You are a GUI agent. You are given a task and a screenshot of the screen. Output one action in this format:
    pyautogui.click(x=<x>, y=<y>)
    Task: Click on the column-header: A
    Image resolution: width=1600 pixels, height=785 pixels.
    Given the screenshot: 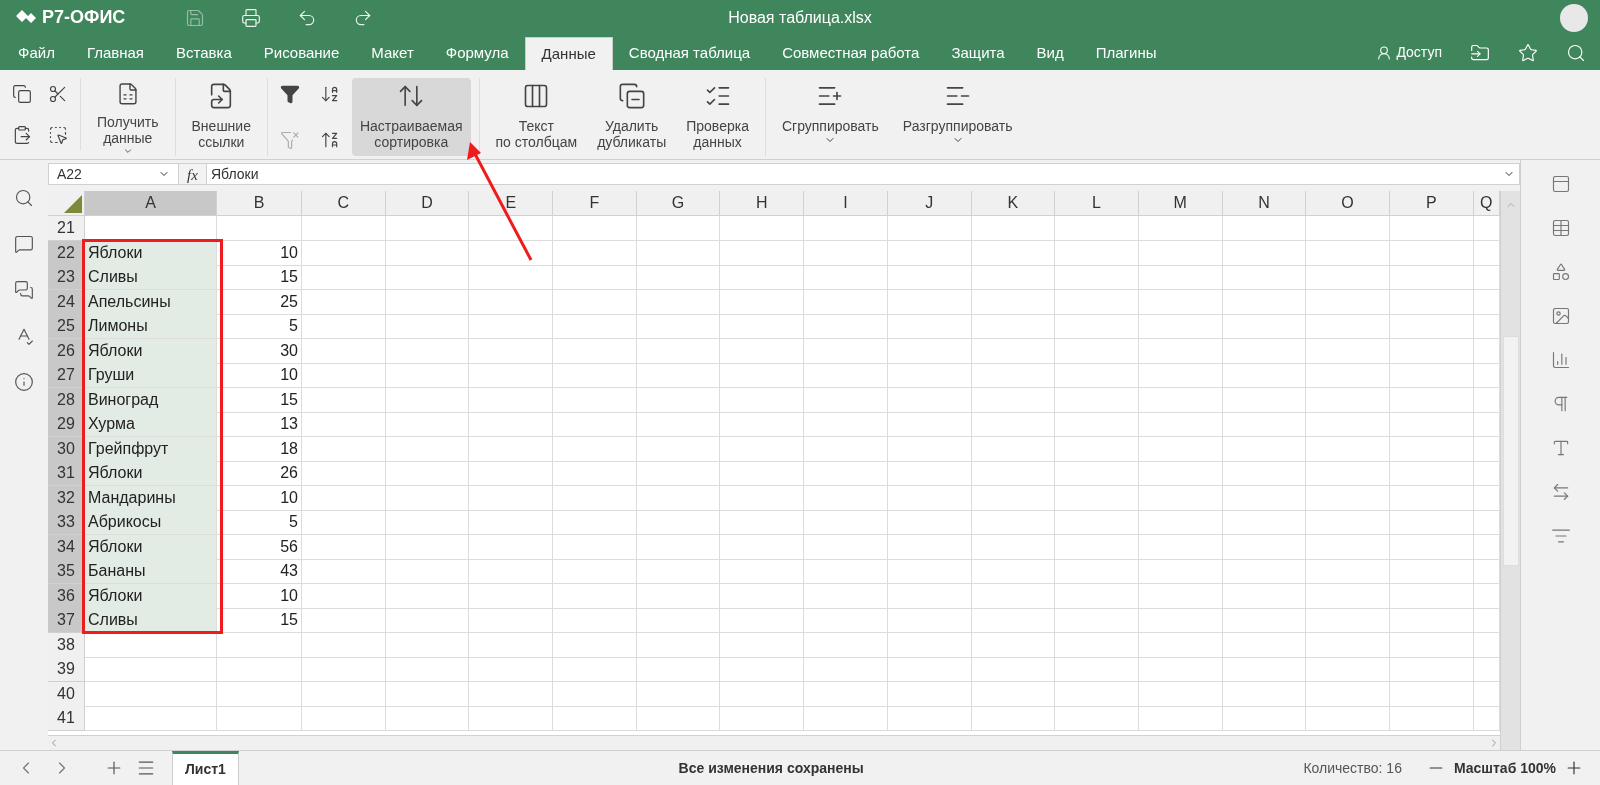 What is the action you would take?
    pyautogui.click(x=151, y=203)
    